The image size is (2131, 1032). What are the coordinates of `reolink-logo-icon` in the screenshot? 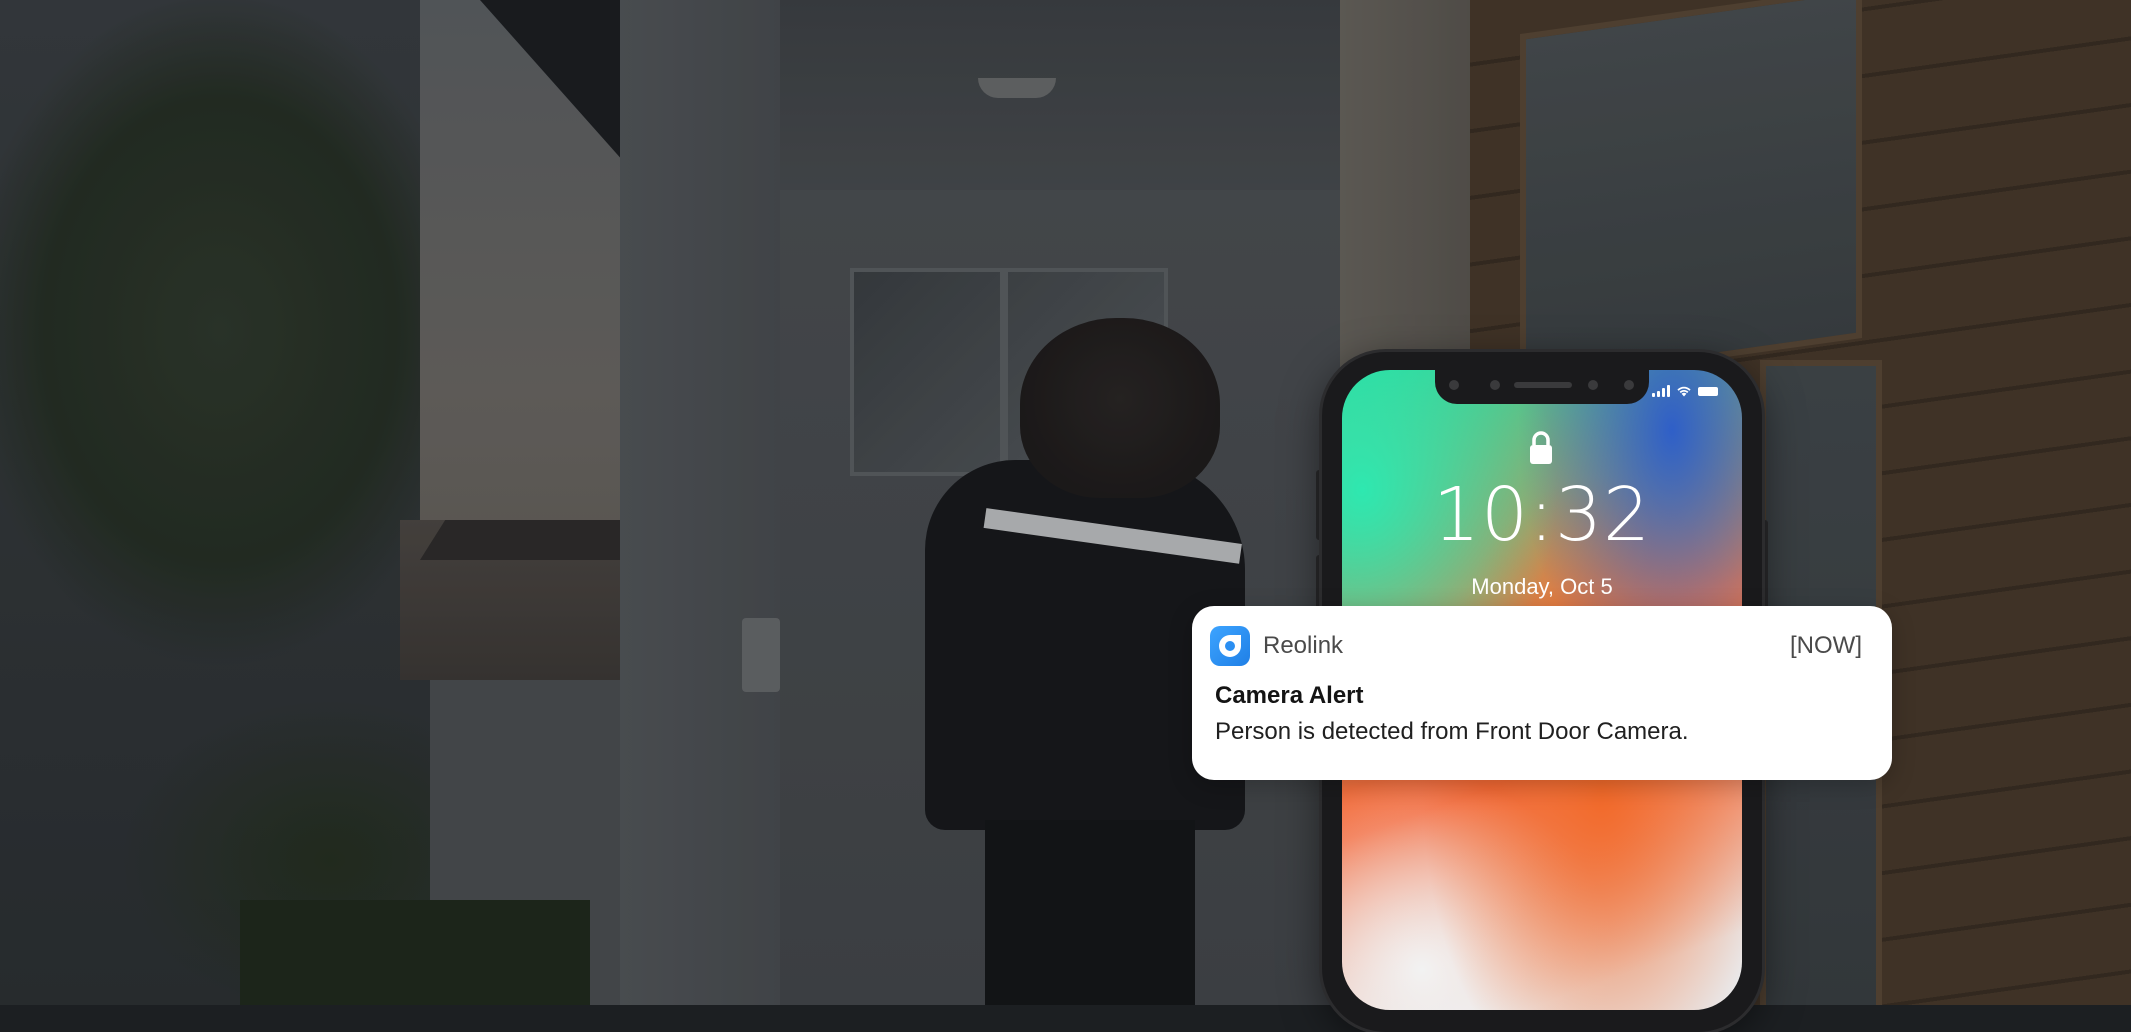 It's located at (1230, 646).